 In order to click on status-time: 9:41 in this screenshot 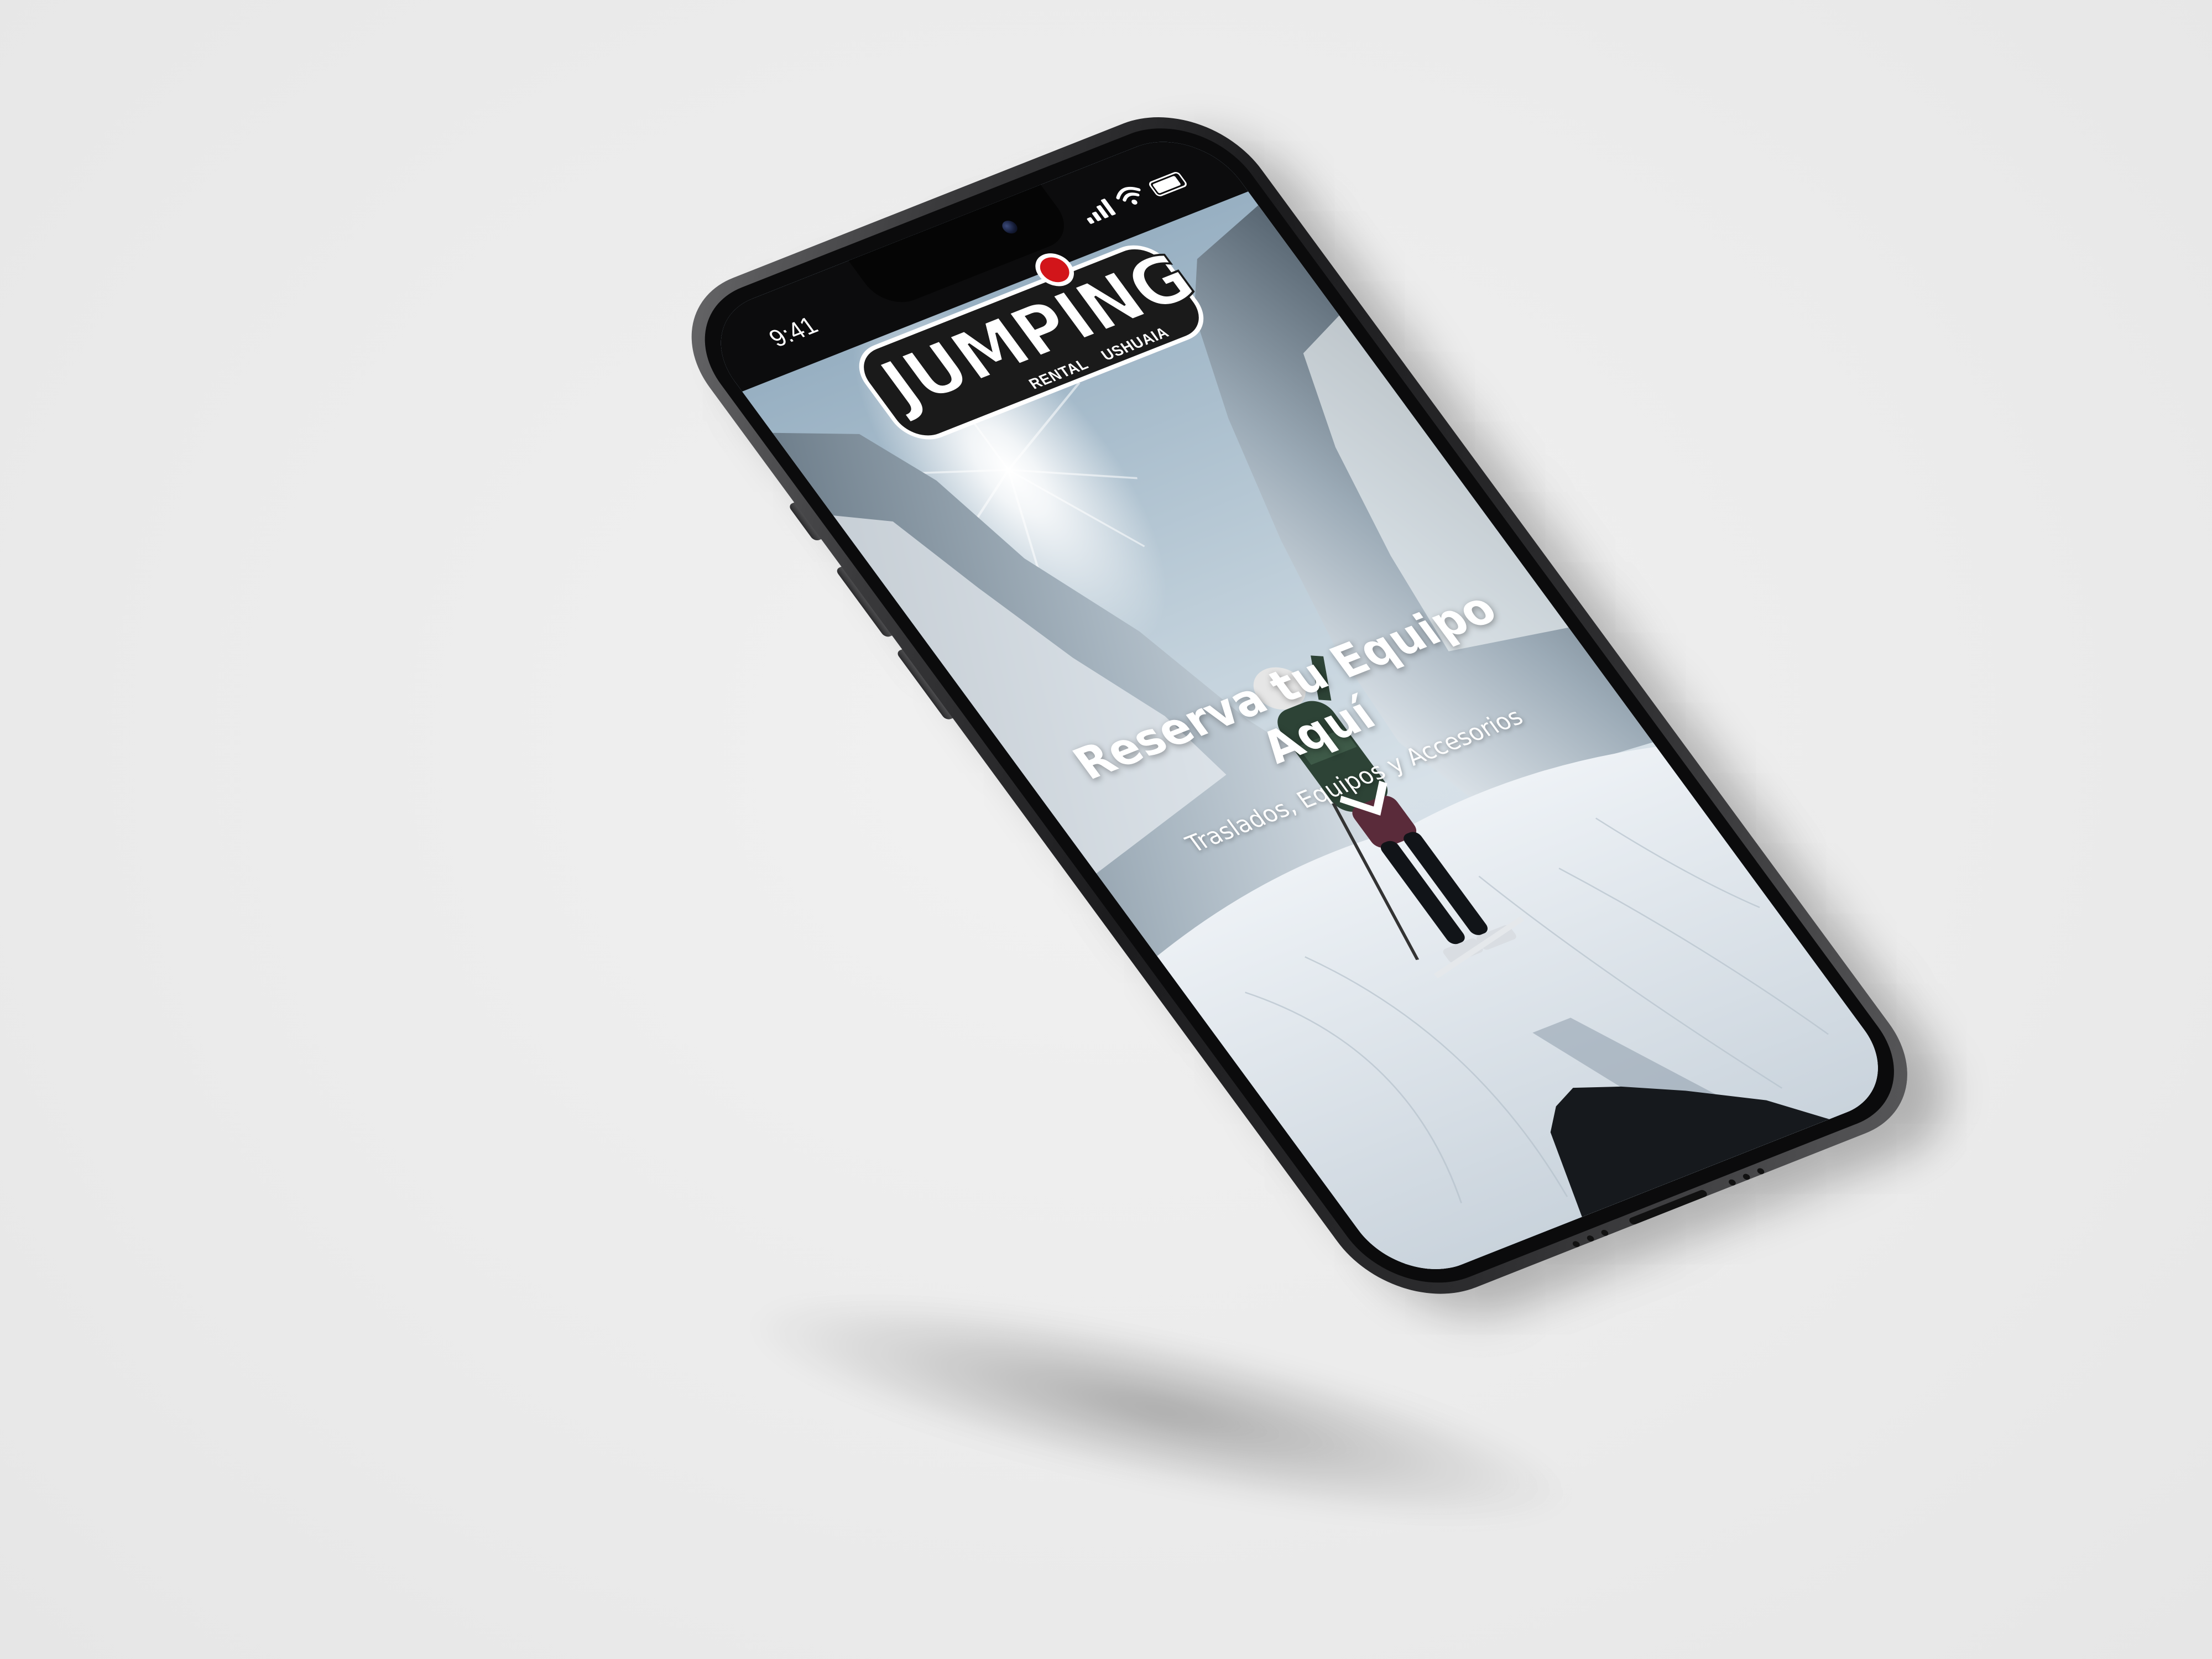, I will do `click(793, 331)`.